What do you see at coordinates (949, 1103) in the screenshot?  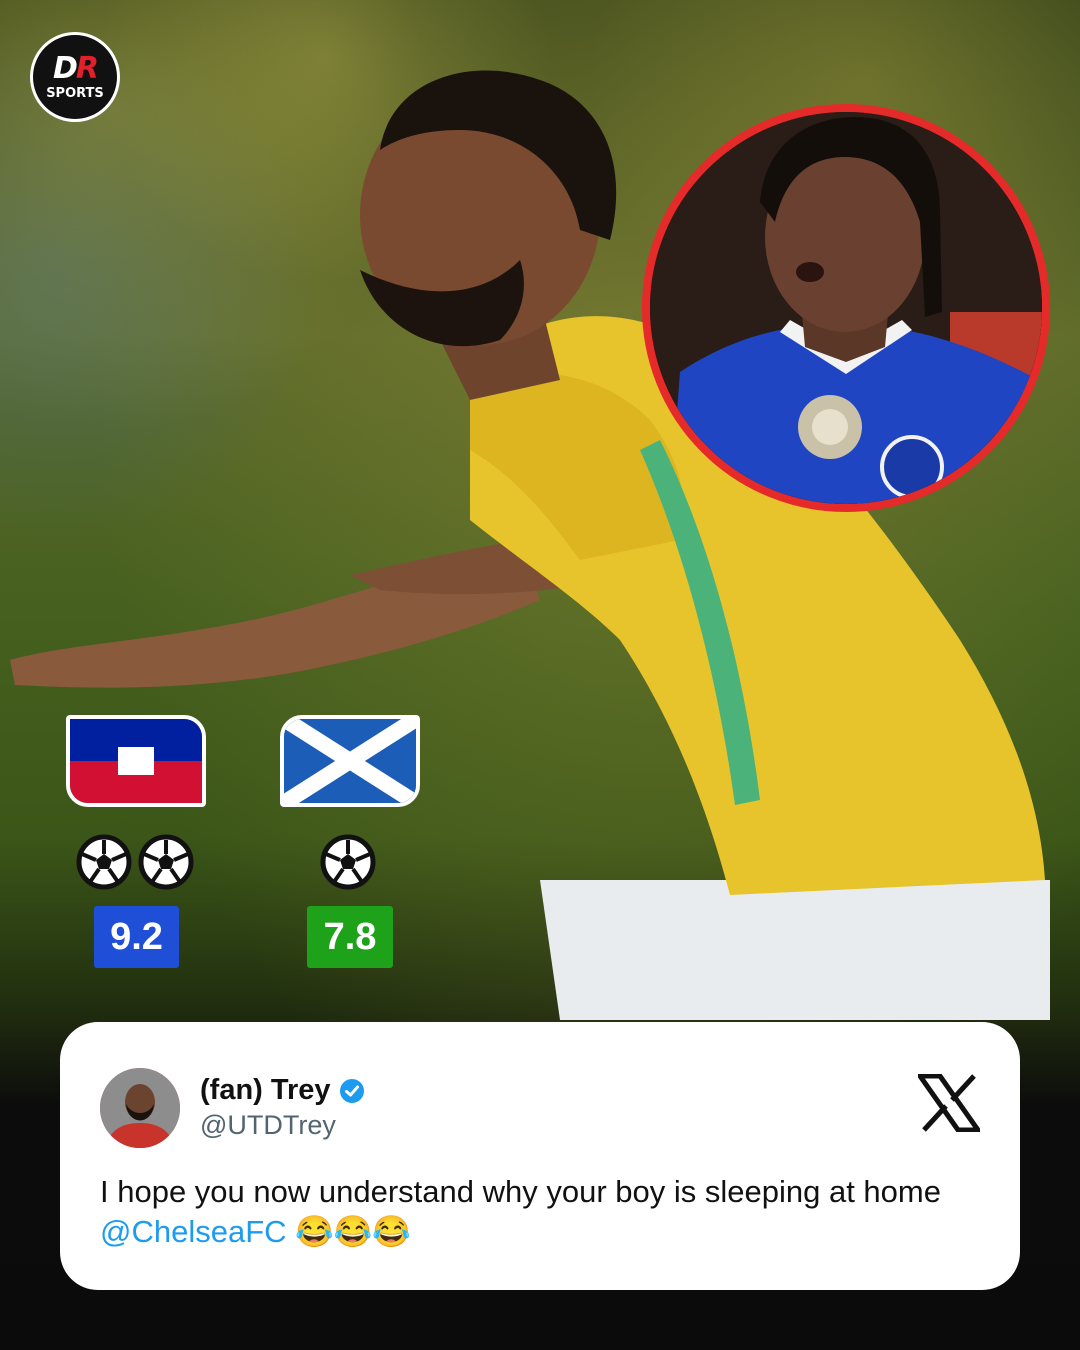 I see `x-logo-icon` at bounding box center [949, 1103].